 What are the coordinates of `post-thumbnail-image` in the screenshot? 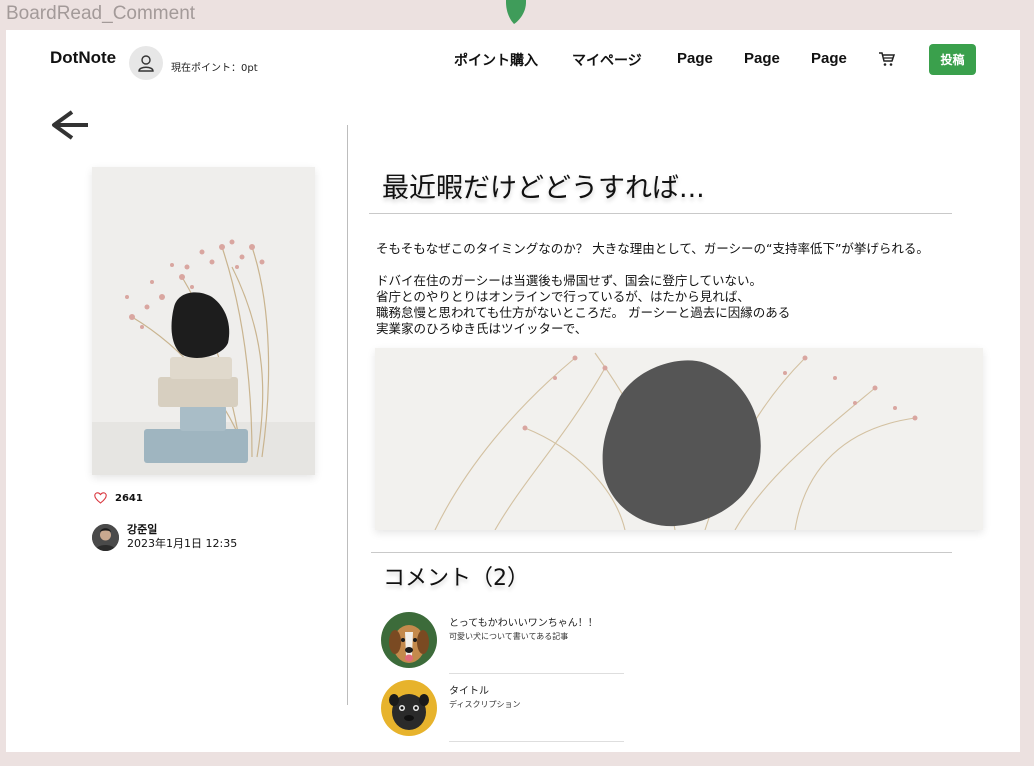 It's located at (203, 321).